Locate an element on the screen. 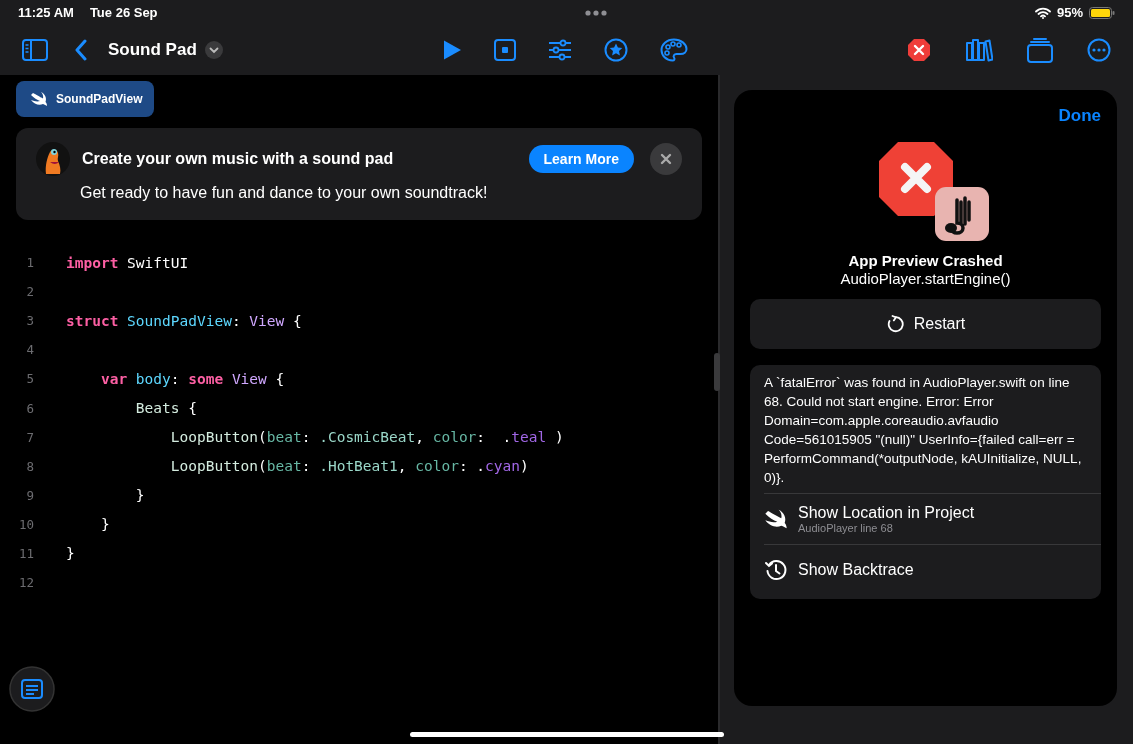  palette-icon is located at coordinates (674, 50).